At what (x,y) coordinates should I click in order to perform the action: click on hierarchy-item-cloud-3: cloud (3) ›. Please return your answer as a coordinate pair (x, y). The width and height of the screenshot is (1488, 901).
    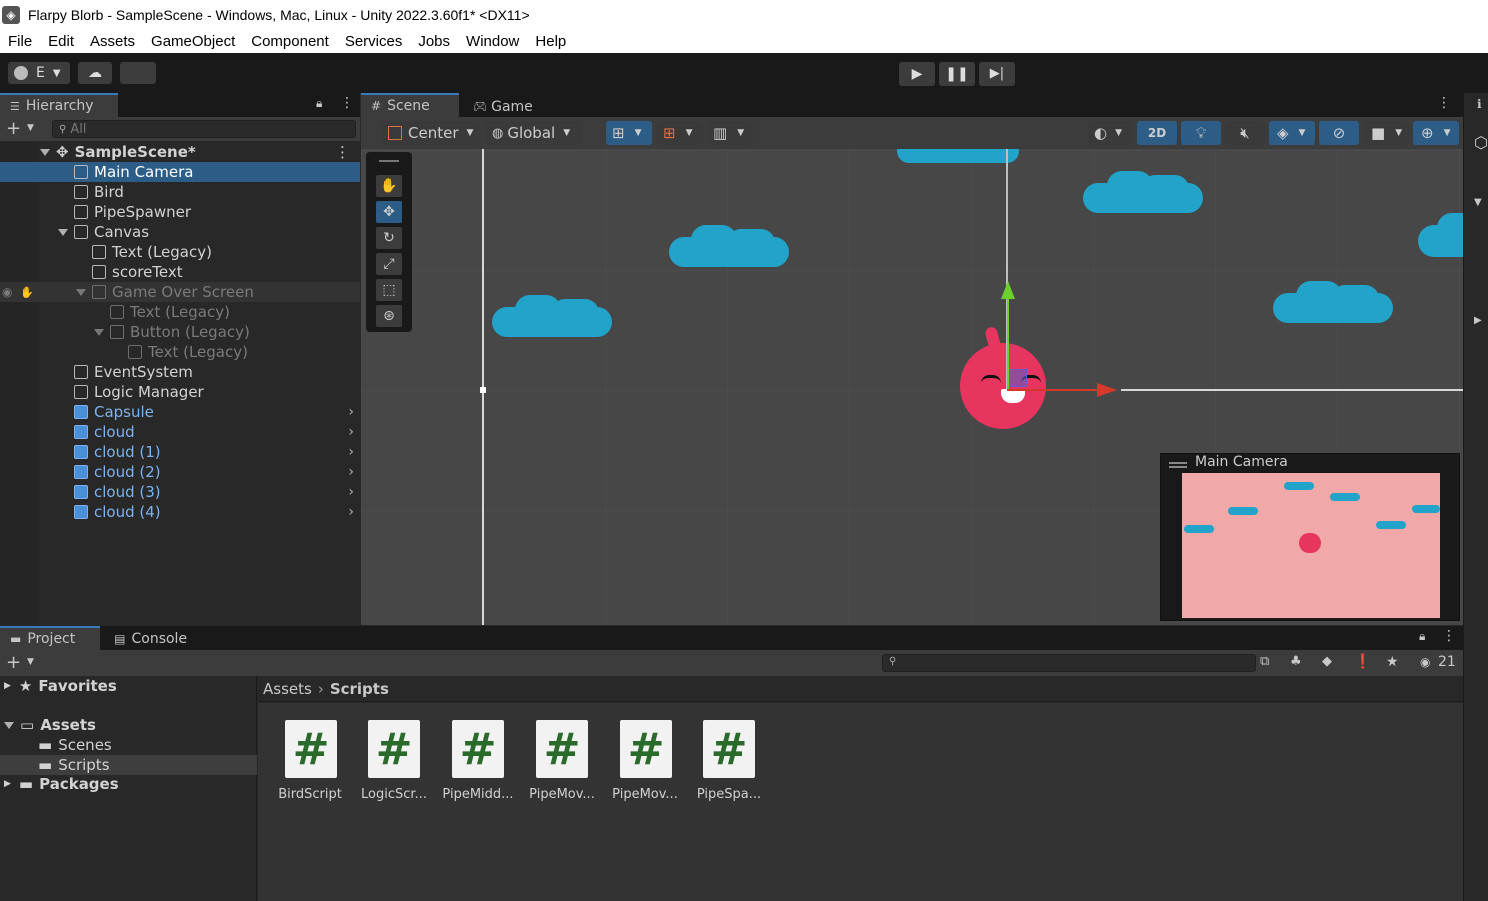
    Looking at the image, I should click on (180, 492).